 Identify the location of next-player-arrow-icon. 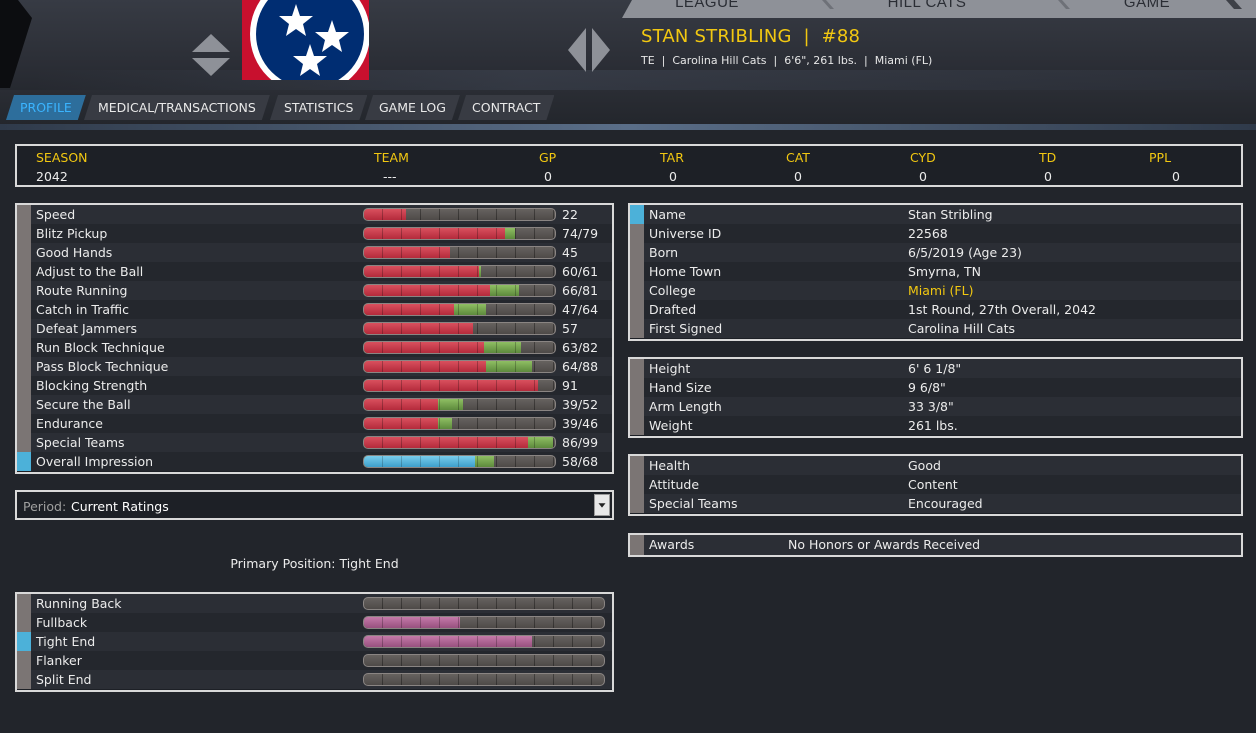
(601, 50).